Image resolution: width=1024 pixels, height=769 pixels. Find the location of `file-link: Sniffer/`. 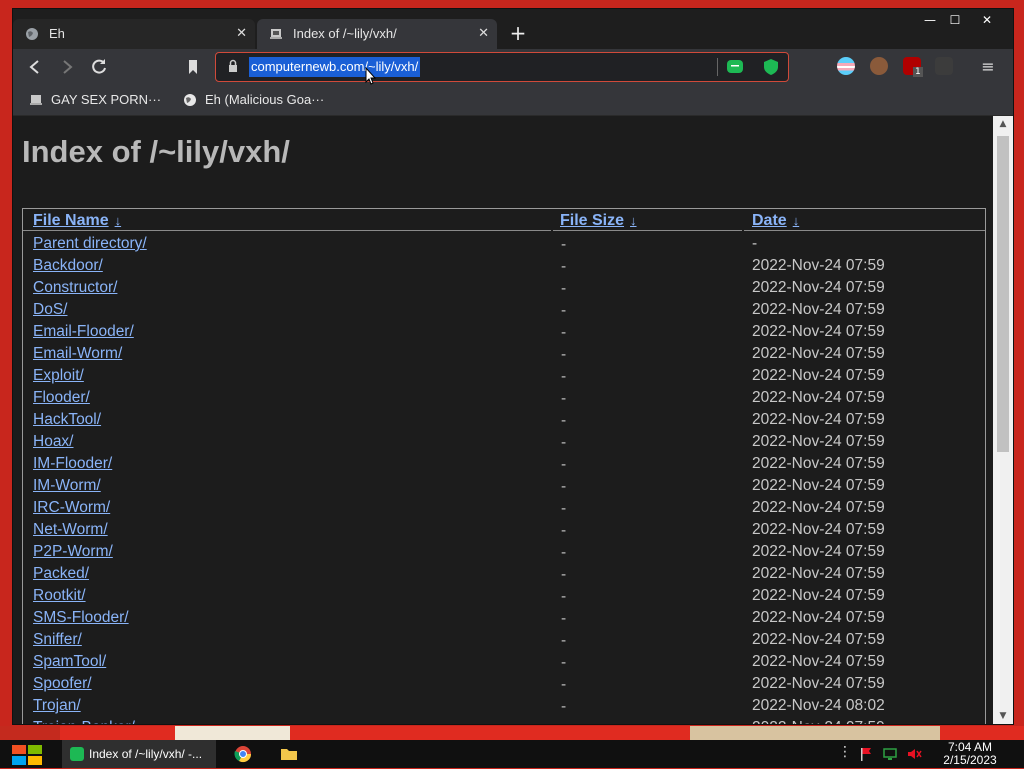

file-link: Sniffer/ is located at coordinates (57, 640).